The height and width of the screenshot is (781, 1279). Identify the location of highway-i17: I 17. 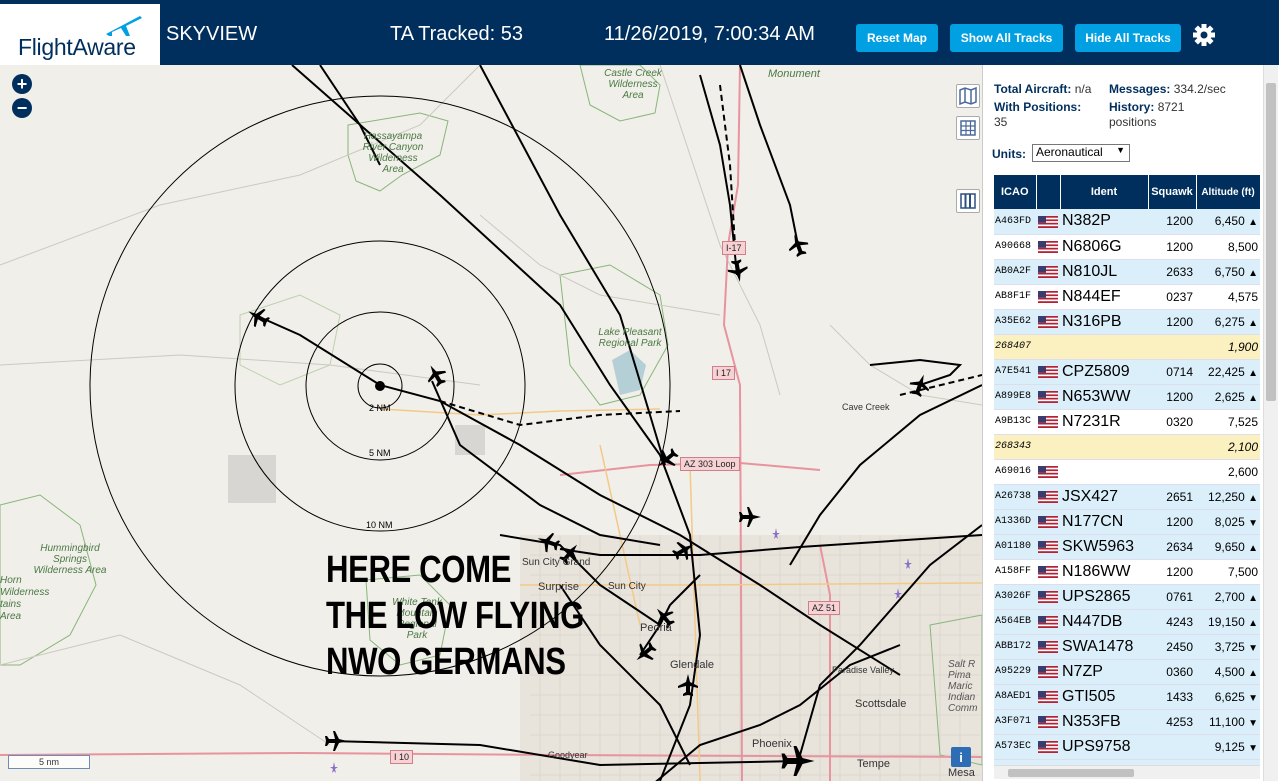
(724, 373).